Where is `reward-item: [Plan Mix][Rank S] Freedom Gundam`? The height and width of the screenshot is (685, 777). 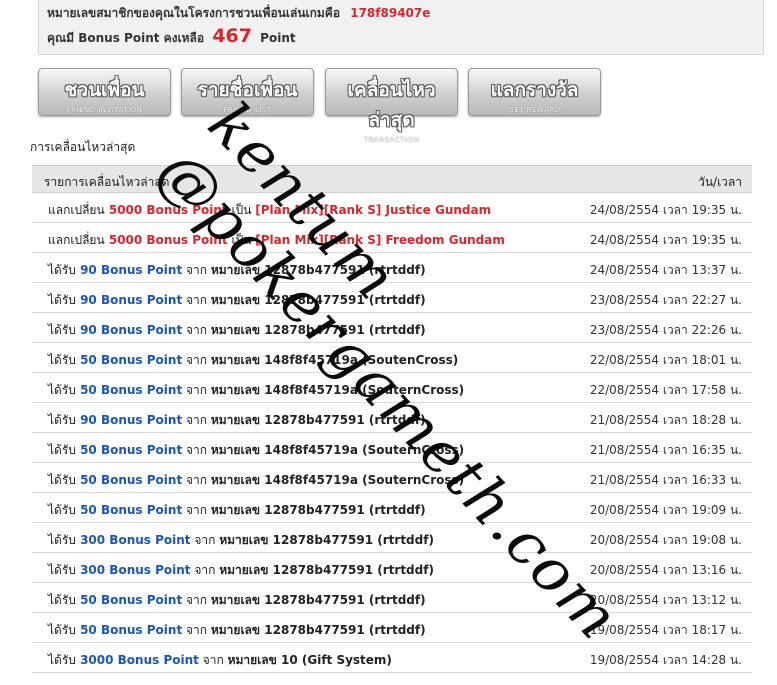 reward-item: [Plan Mix][Rank S] Freedom Gundam is located at coordinates (380, 240).